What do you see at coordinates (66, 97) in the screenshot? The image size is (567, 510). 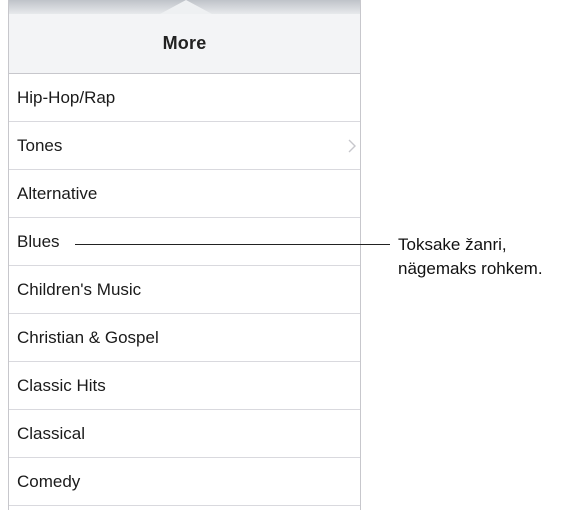 I see `genre-item-label: Hip-Hop/Rap` at bounding box center [66, 97].